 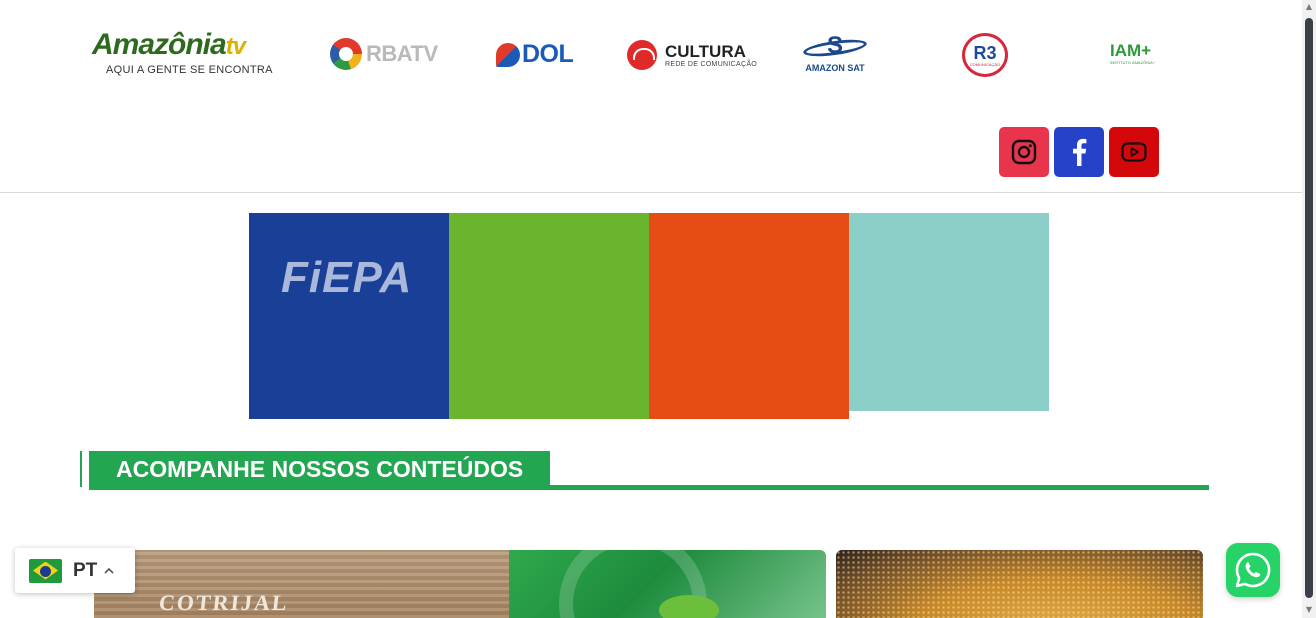 I want to click on dol-logo: DOL, so click(x=535, y=54).